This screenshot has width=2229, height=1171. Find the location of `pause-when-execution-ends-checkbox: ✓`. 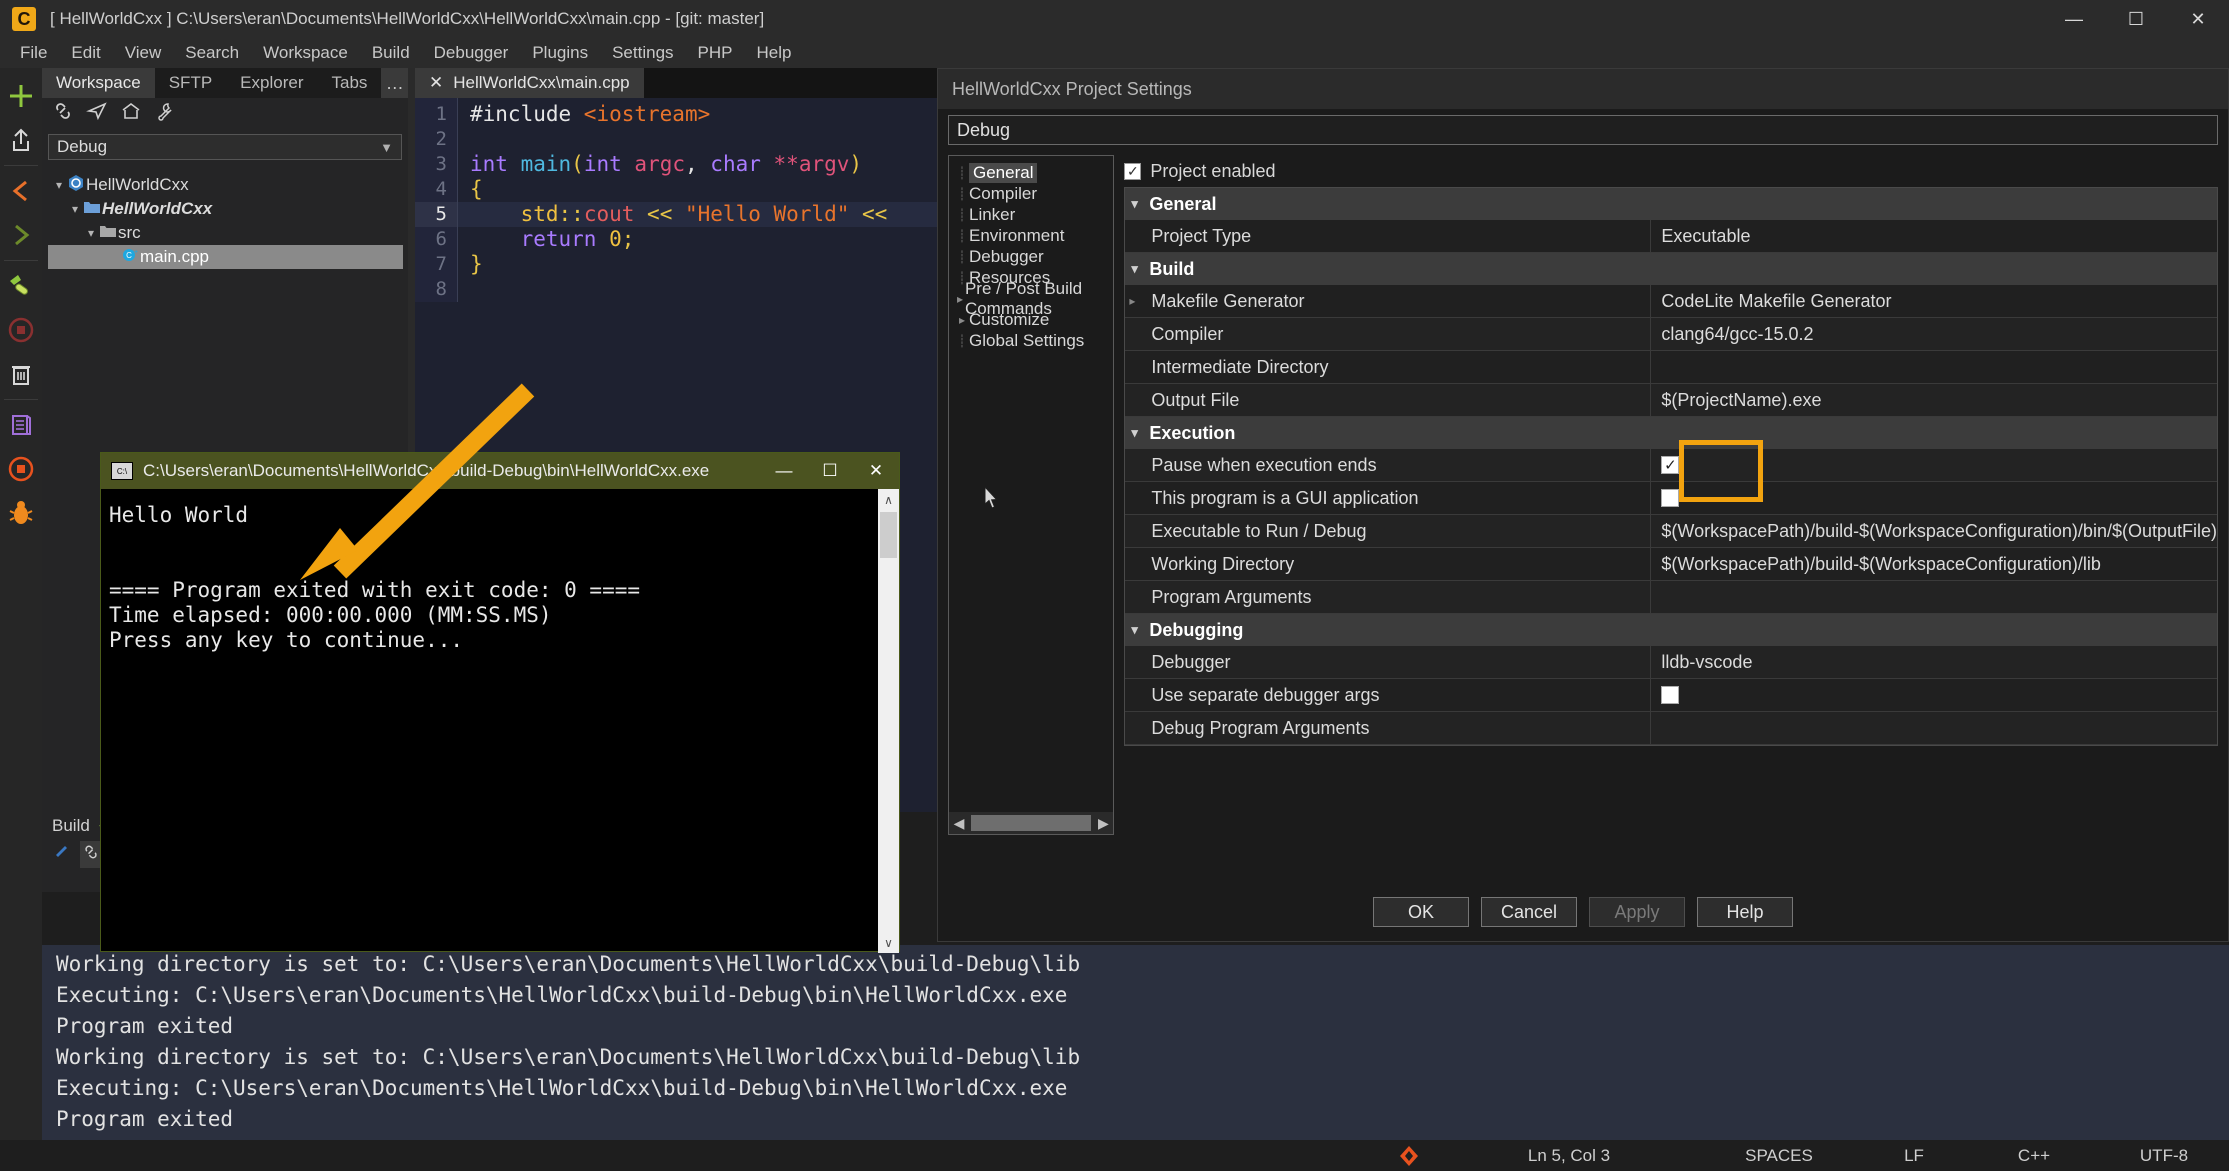

pause-when-execution-ends-checkbox: ✓ is located at coordinates (1670, 465).